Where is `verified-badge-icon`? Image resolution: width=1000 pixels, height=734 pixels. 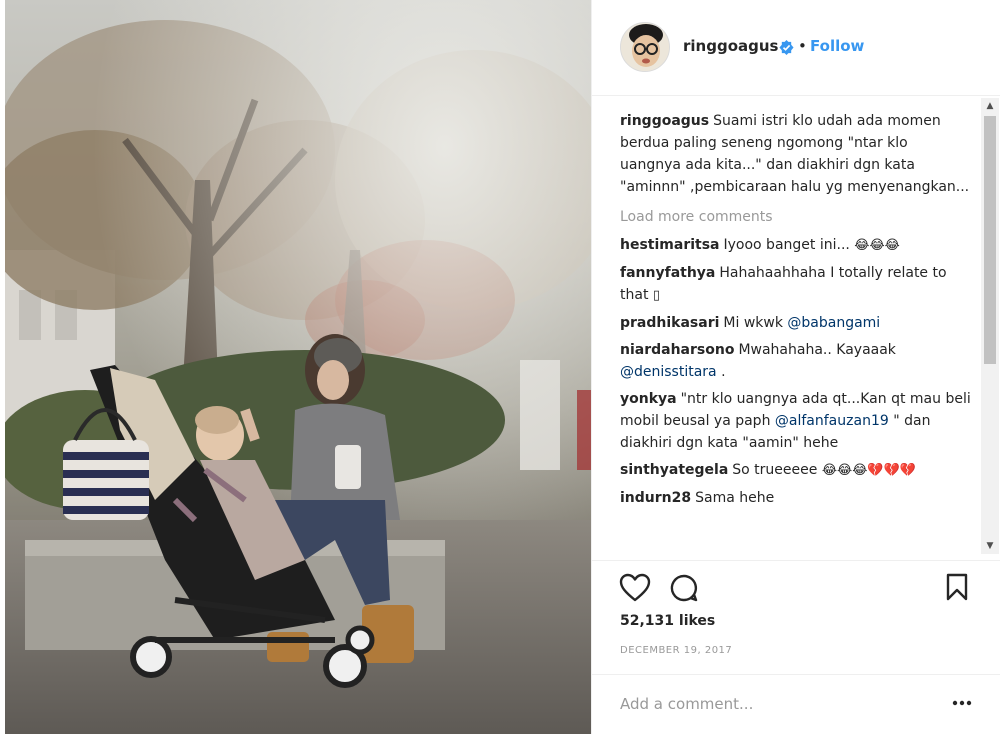
verified-badge-icon is located at coordinates (786, 47).